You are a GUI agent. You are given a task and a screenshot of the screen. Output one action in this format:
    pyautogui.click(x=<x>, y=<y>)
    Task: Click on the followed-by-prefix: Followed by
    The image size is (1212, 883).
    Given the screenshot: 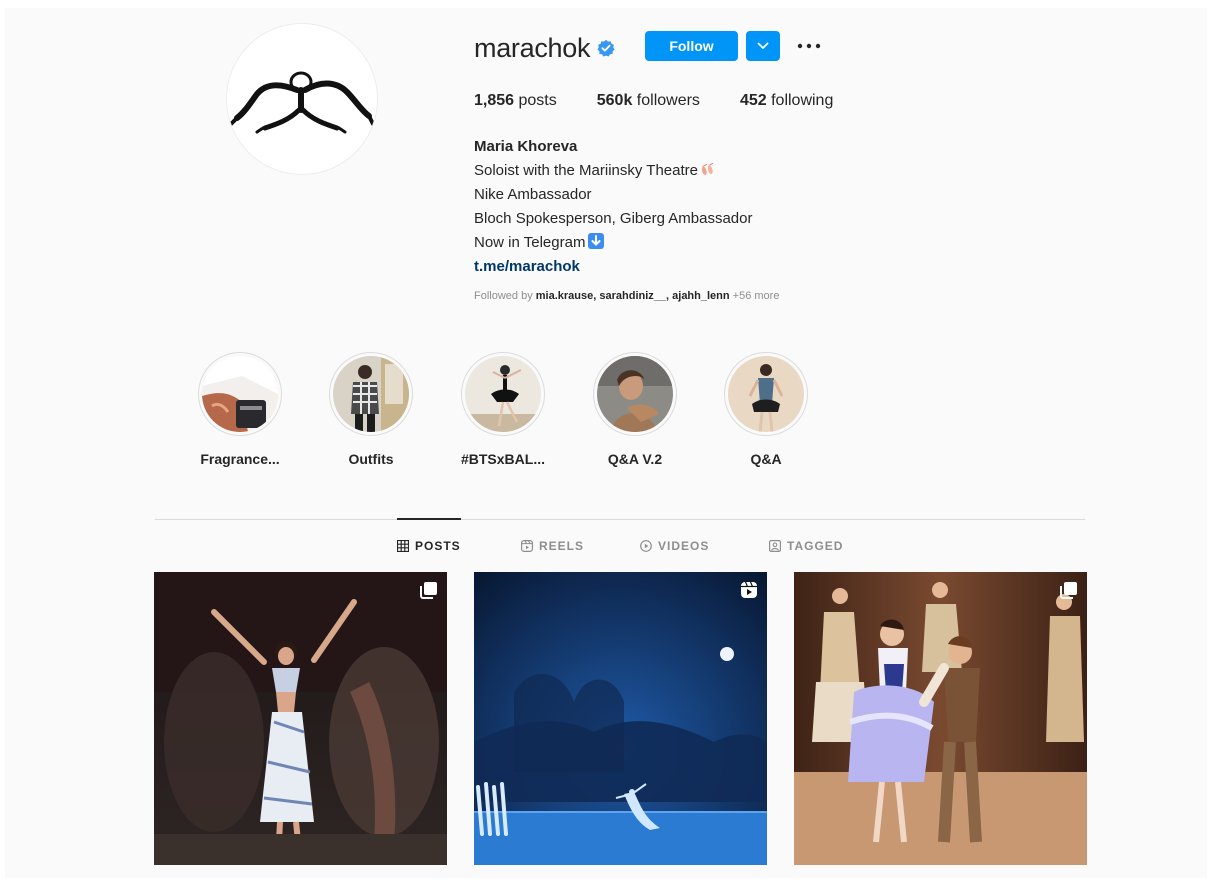 What is the action you would take?
    pyautogui.click(x=503, y=296)
    